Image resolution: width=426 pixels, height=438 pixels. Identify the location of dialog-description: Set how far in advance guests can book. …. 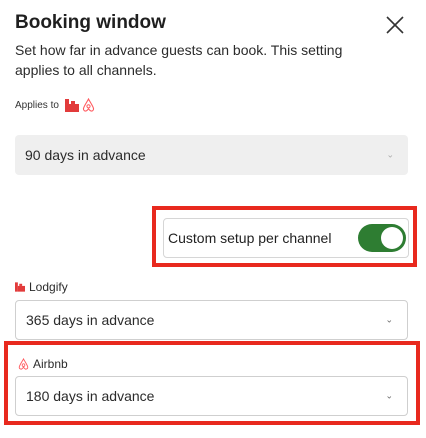
(179, 60).